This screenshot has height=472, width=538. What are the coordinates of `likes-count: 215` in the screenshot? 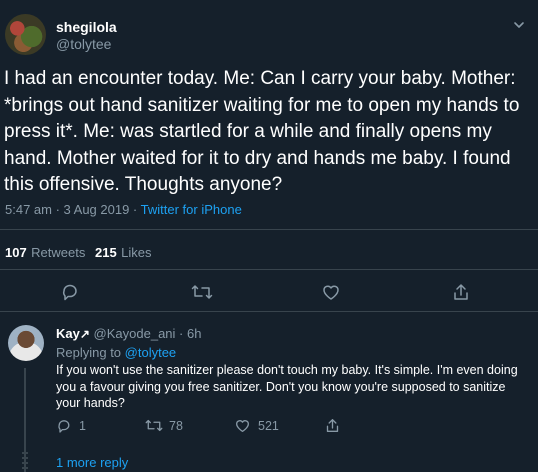 It's located at (106, 252).